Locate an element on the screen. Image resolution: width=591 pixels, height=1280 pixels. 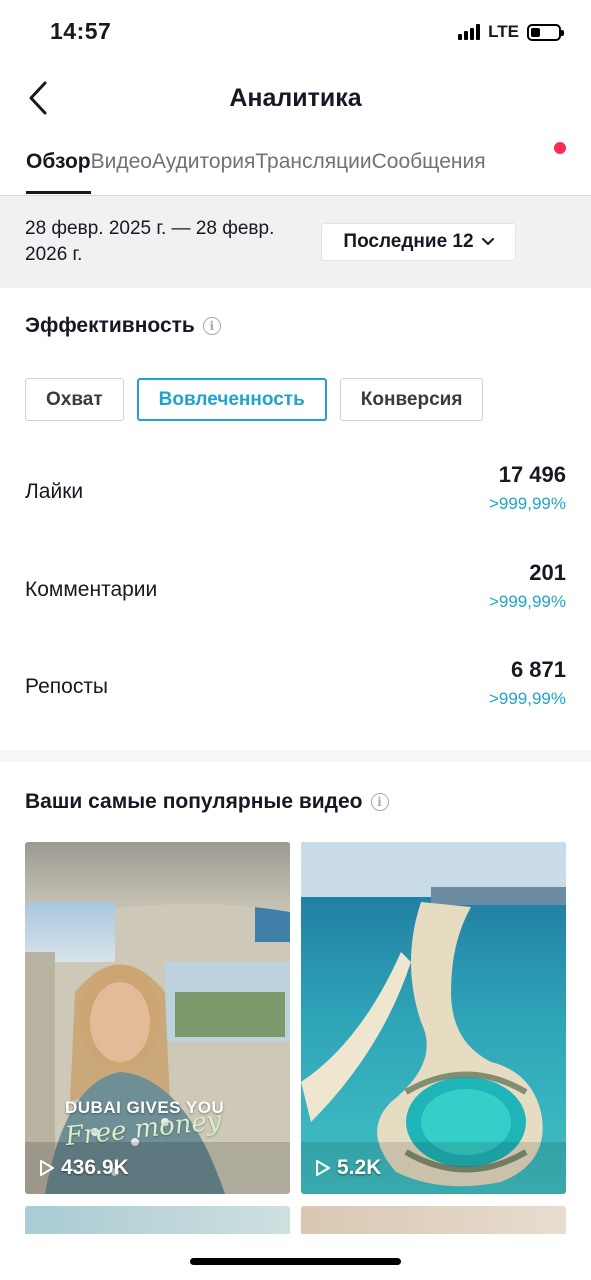
status-indicators: LTE is located at coordinates (511, 32).